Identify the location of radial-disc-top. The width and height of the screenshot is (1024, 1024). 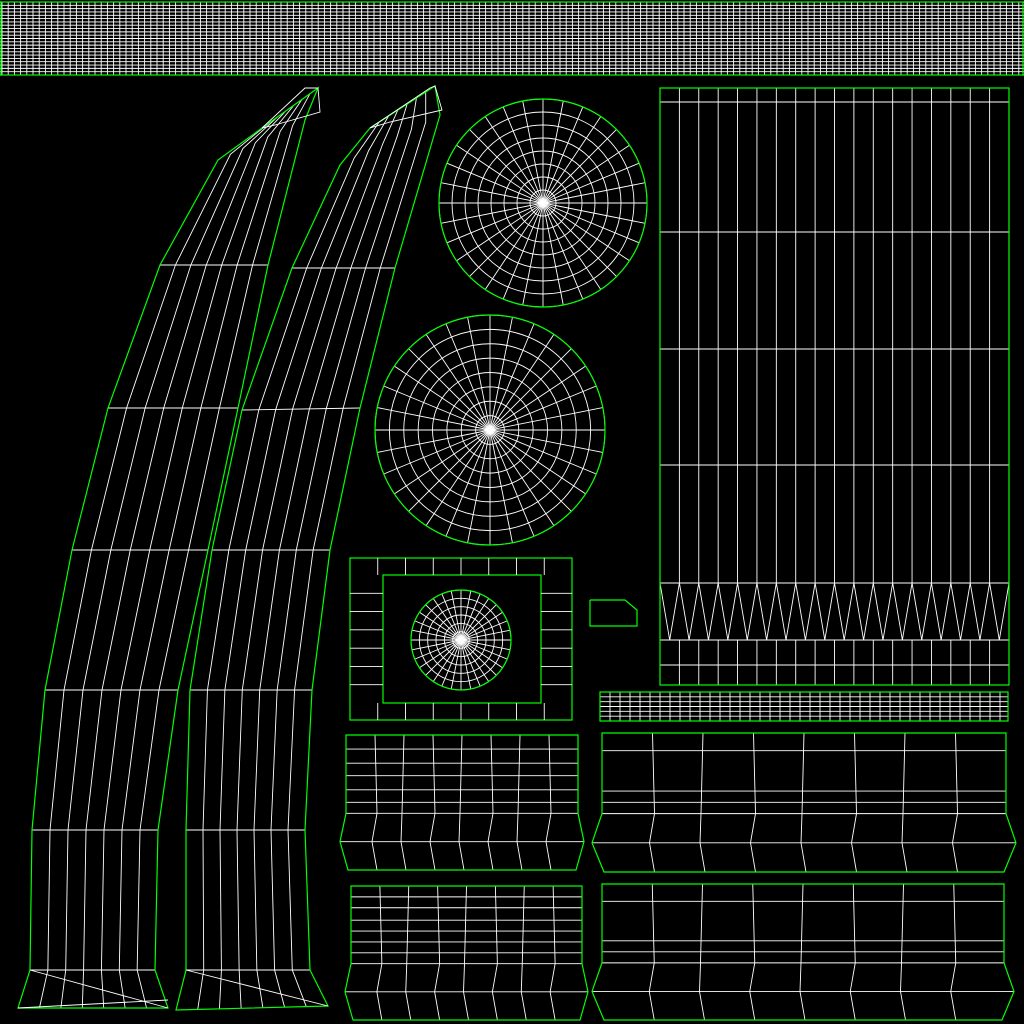
(543, 203).